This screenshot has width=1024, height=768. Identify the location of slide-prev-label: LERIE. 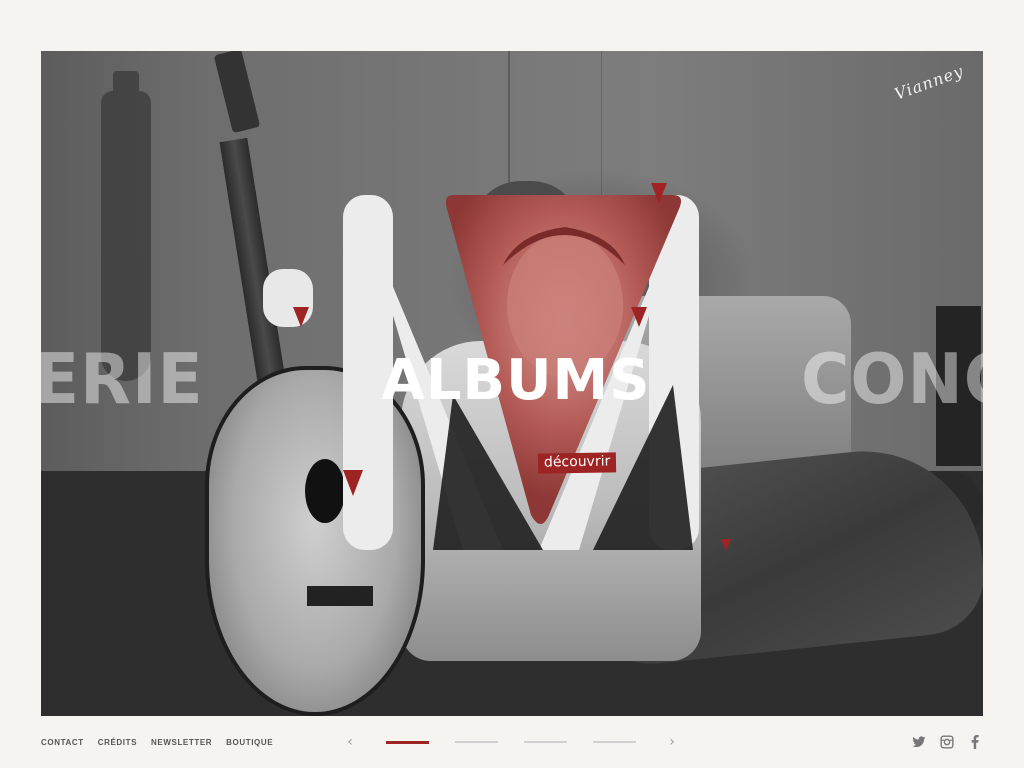
(122, 379).